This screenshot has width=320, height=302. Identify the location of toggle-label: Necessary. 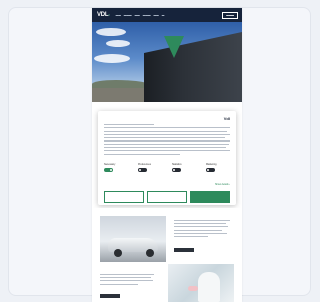
(110, 164).